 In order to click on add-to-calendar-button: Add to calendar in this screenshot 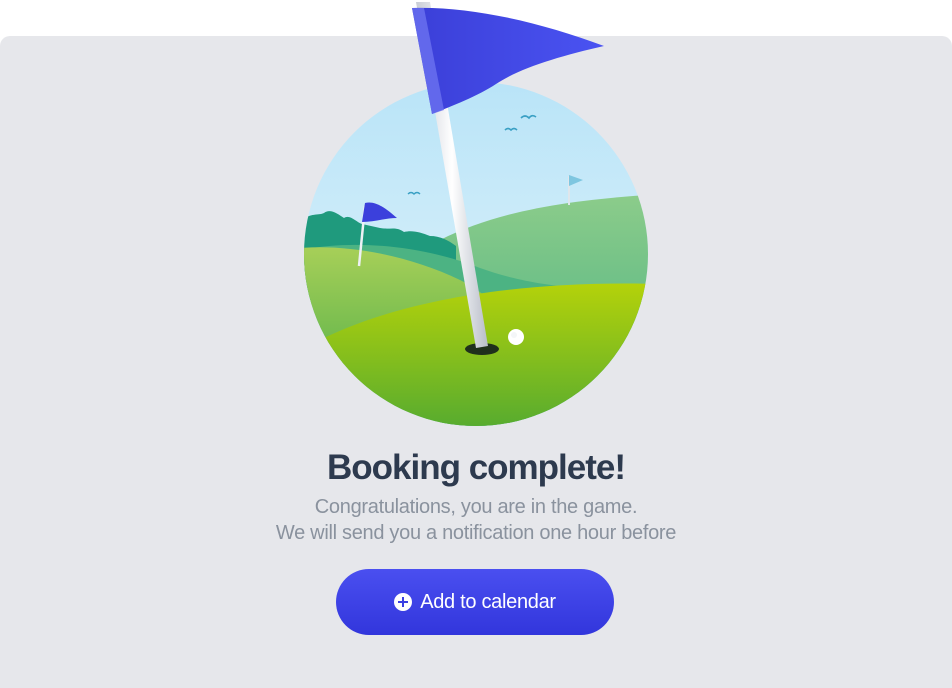, I will do `click(475, 602)`.